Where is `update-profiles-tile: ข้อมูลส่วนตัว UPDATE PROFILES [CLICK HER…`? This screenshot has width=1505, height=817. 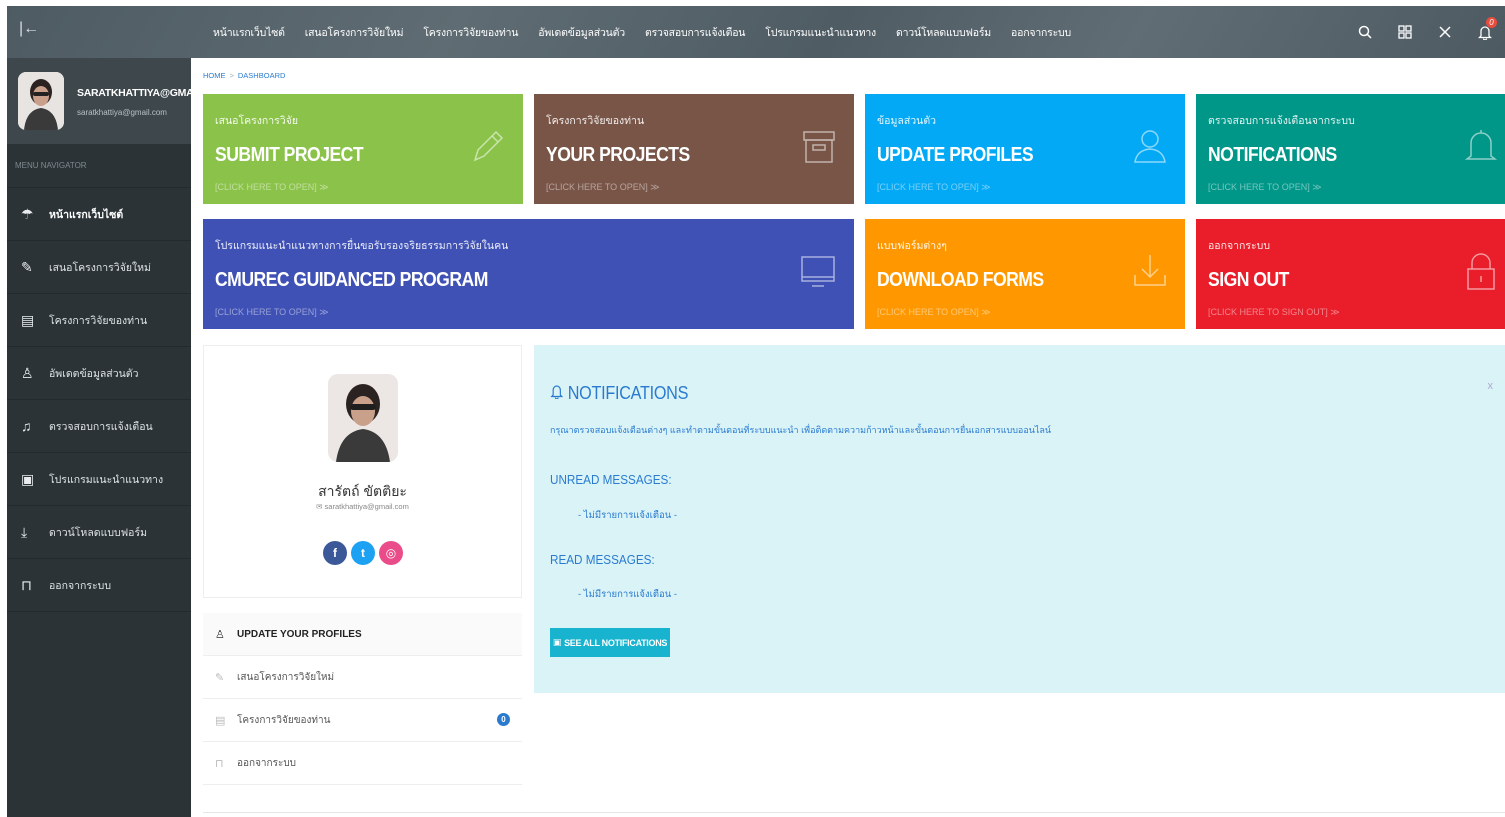 update-profiles-tile: ข้อมูลส่วนตัว UPDATE PROFILES [CLICK HER… is located at coordinates (1025, 149).